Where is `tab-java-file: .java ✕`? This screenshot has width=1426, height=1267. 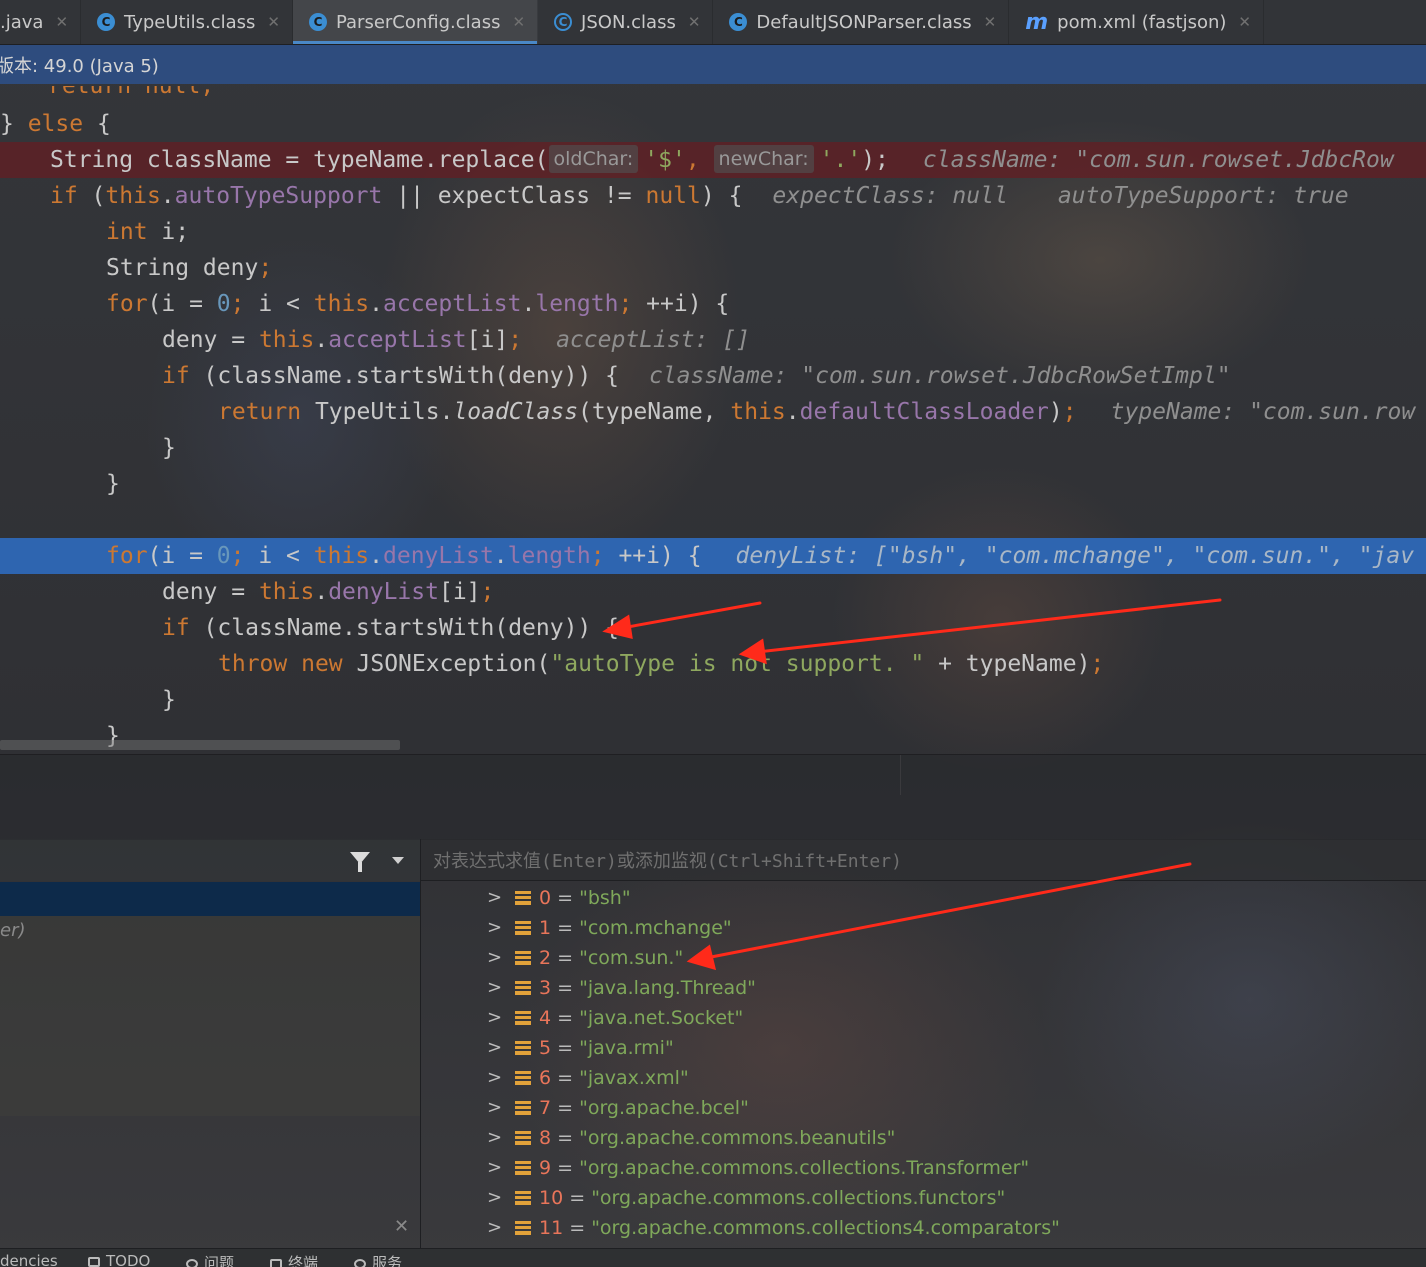 tab-java-file: .java ✕ is located at coordinates (41, 22).